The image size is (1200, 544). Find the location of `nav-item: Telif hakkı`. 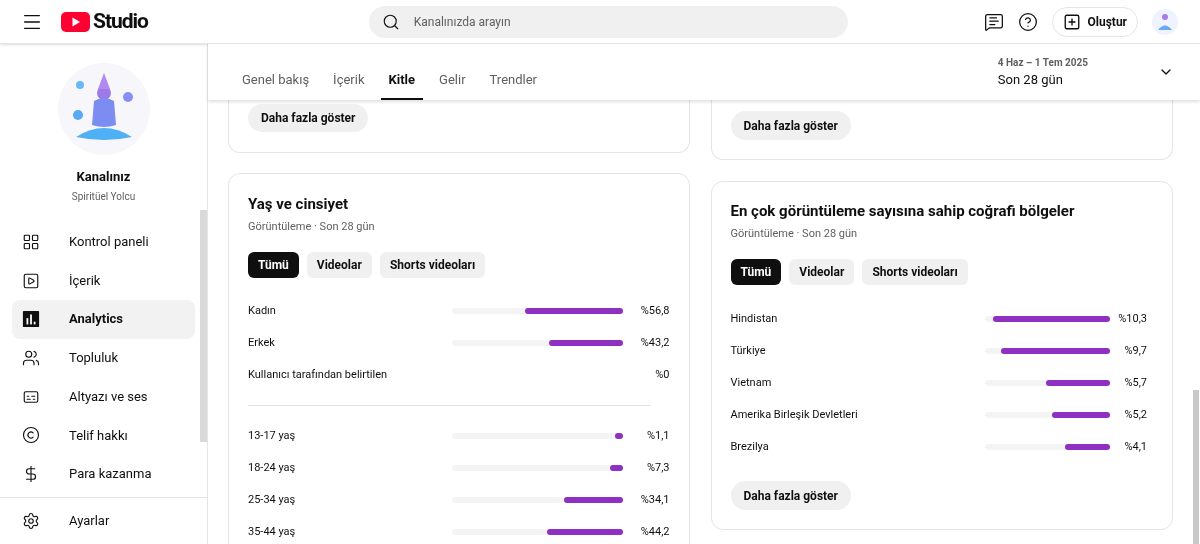

nav-item: Telif hakkı is located at coordinates (103, 435).